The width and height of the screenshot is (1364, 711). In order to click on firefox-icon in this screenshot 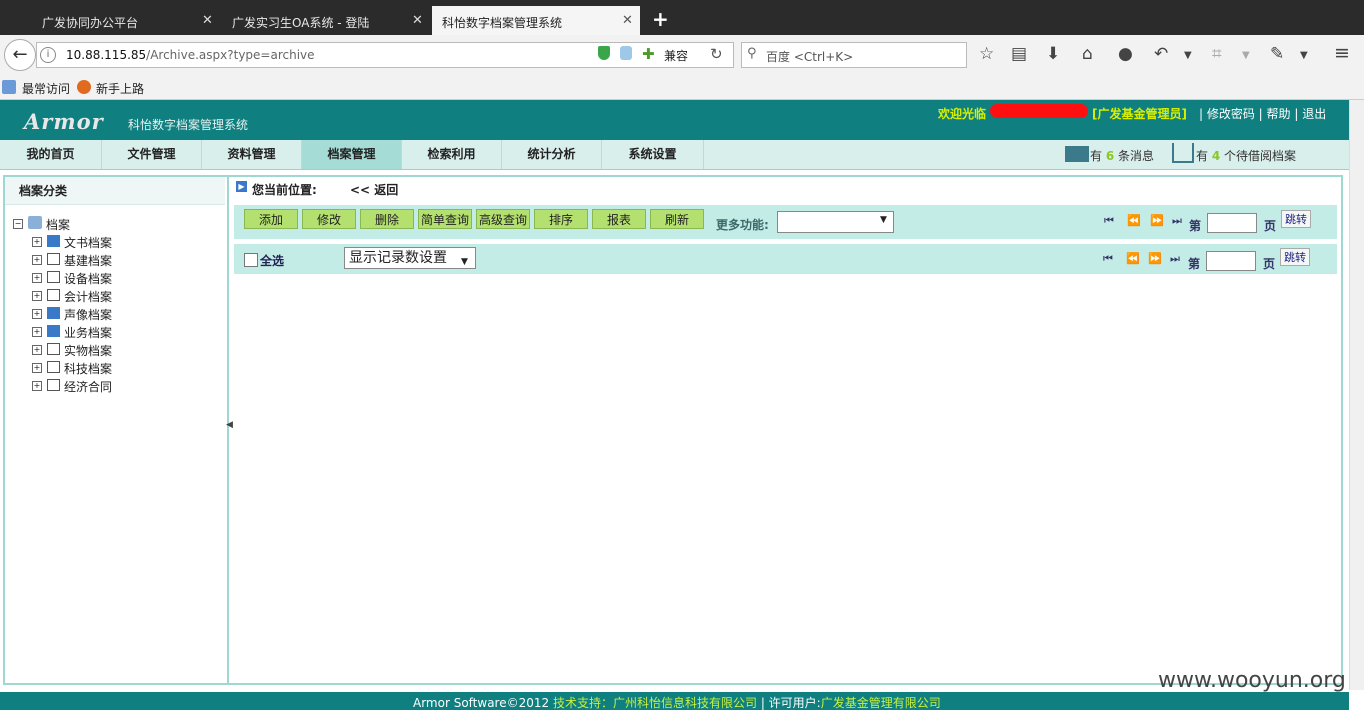, I will do `click(84, 87)`.